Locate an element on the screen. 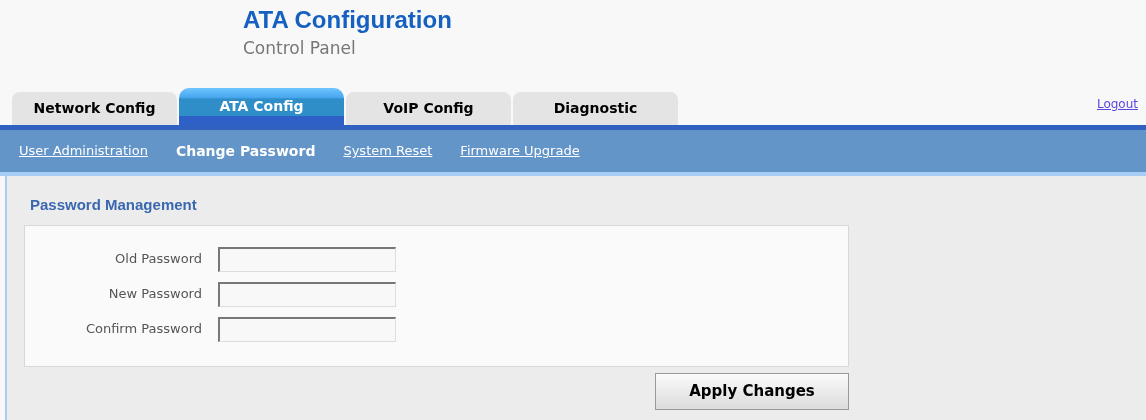  subnav-link: Firmware Upgrade is located at coordinates (520, 151).